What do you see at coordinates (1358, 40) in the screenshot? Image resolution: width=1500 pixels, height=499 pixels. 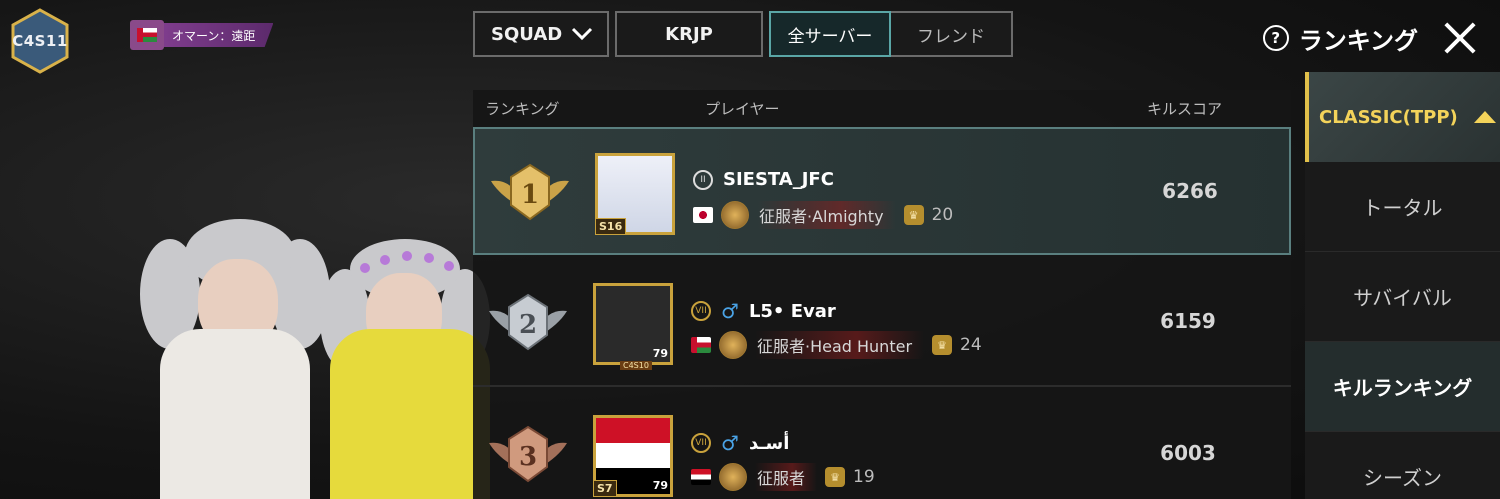 I see `page-title: ランキング` at bounding box center [1358, 40].